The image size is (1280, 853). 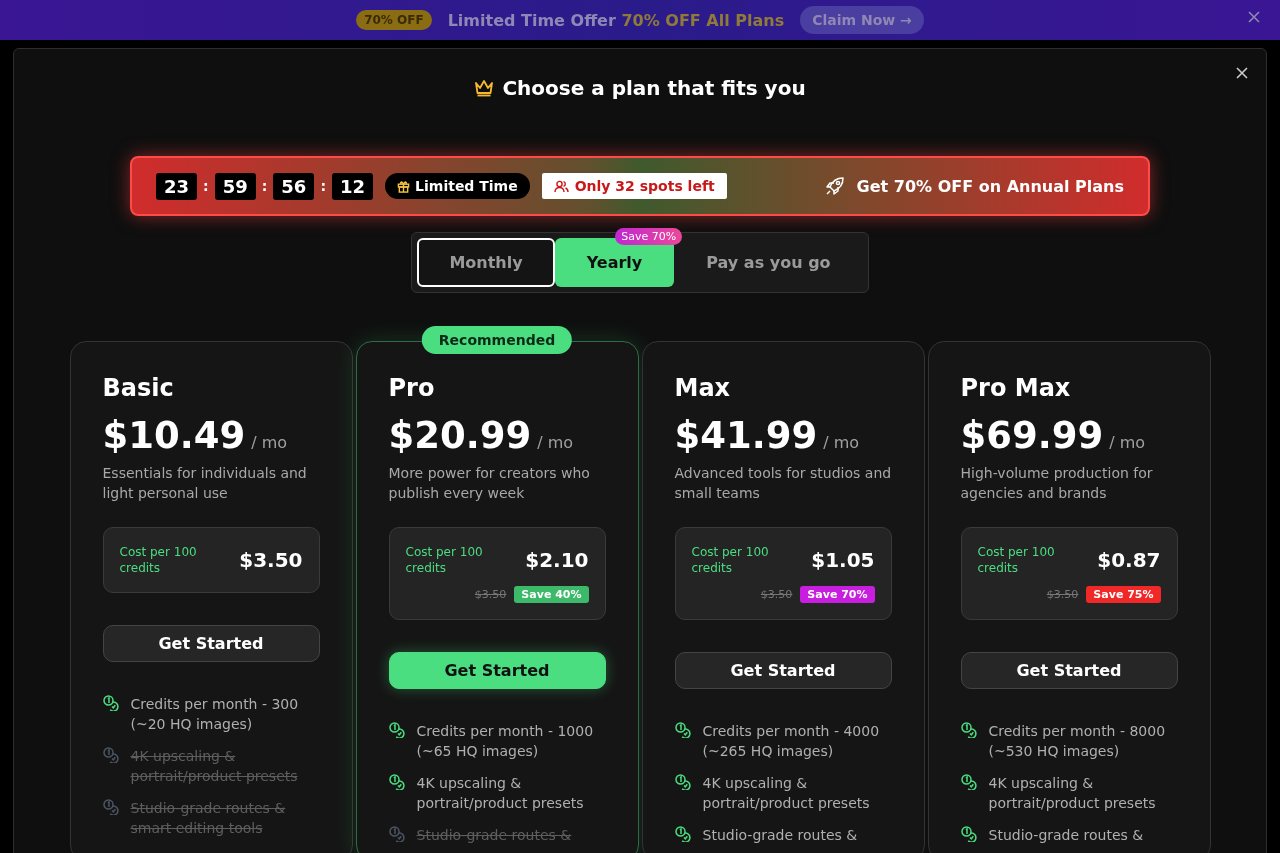 What do you see at coordinates (561, 186) in the screenshot?
I see `users-icon` at bounding box center [561, 186].